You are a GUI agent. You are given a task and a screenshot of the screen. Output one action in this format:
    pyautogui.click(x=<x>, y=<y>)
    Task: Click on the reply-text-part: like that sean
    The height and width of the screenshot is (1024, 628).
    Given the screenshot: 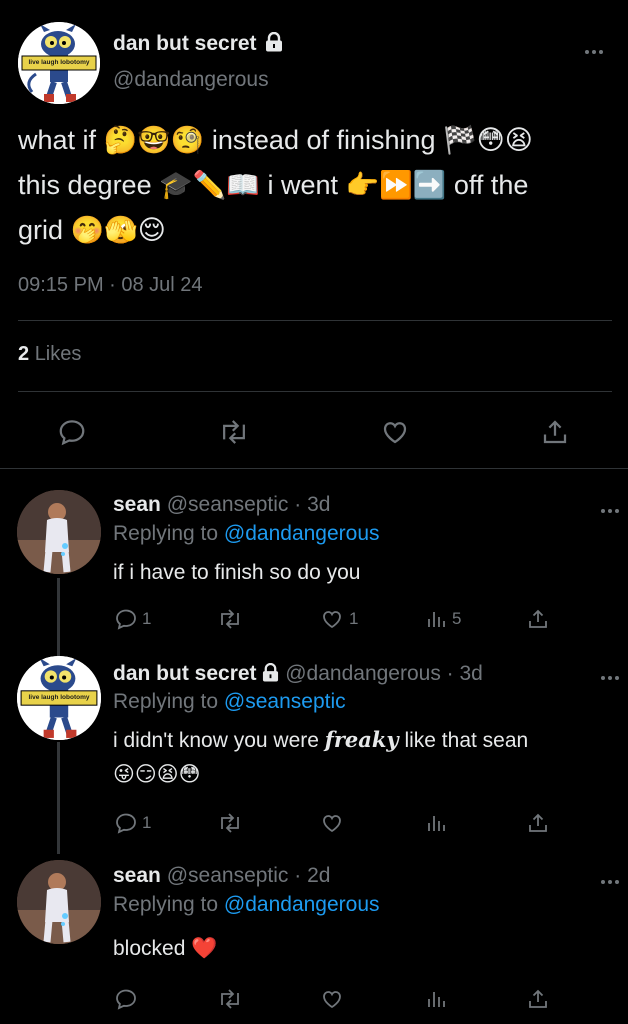 What is the action you would take?
    pyautogui.click(x=463, y=740)
    